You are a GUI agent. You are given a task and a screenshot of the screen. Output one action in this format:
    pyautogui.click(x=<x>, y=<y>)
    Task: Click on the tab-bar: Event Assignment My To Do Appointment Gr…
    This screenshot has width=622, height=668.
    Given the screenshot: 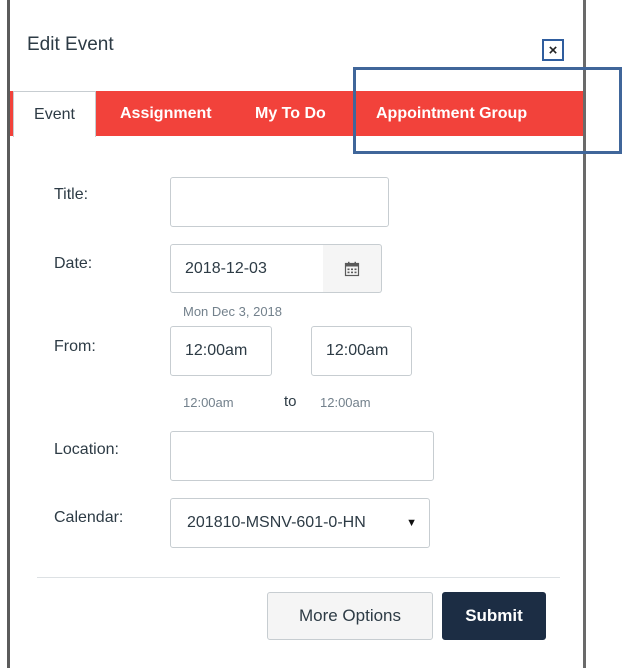 What is the action you would take?
    pyautogui.click(x=296, y=114)
    